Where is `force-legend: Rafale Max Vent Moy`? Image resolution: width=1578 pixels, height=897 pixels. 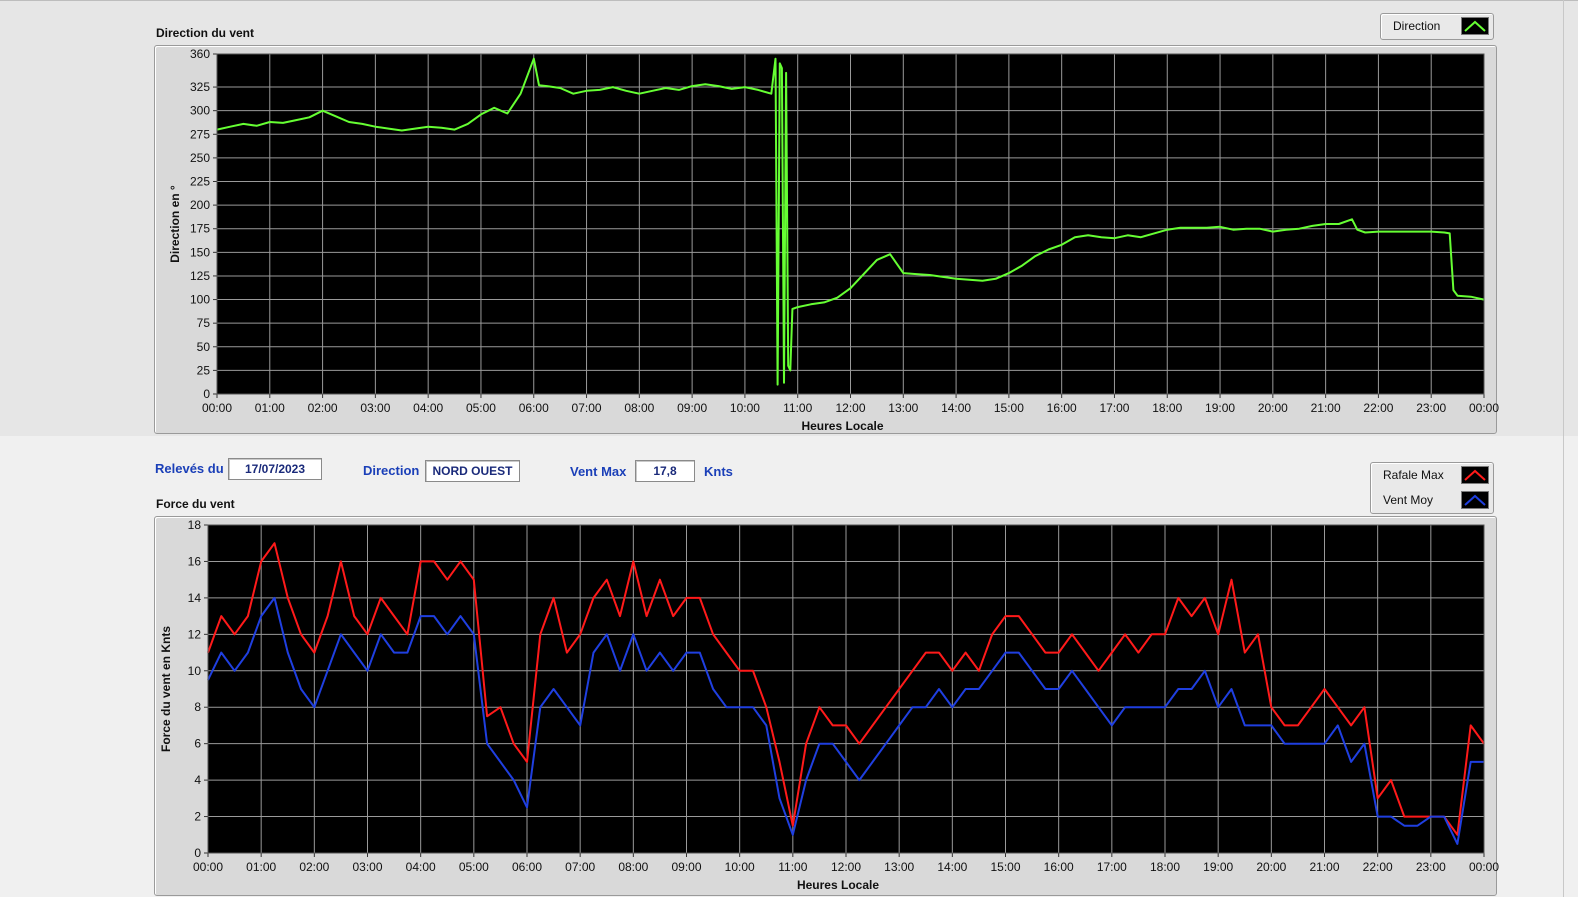 force-legend: Rafale Max Vent Moy is located at coordinates (1432, 488).